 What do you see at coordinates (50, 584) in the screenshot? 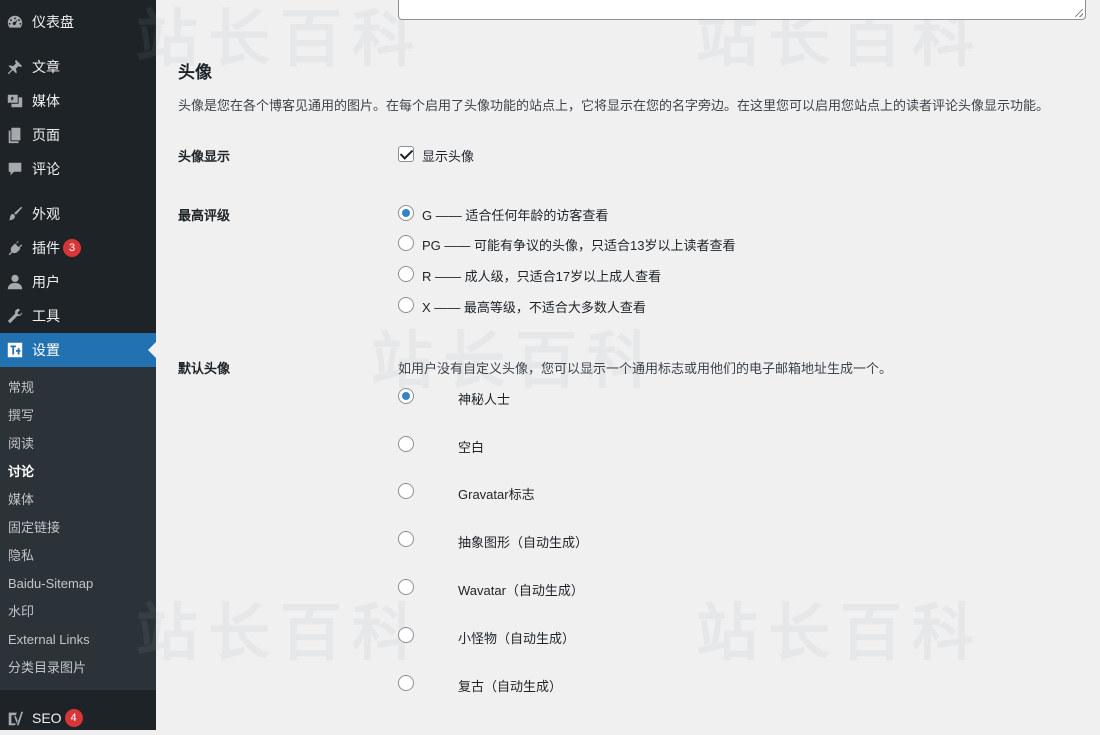
I see `submenu-item: Baidu-Sitemap` at bounding box center [50, 584].